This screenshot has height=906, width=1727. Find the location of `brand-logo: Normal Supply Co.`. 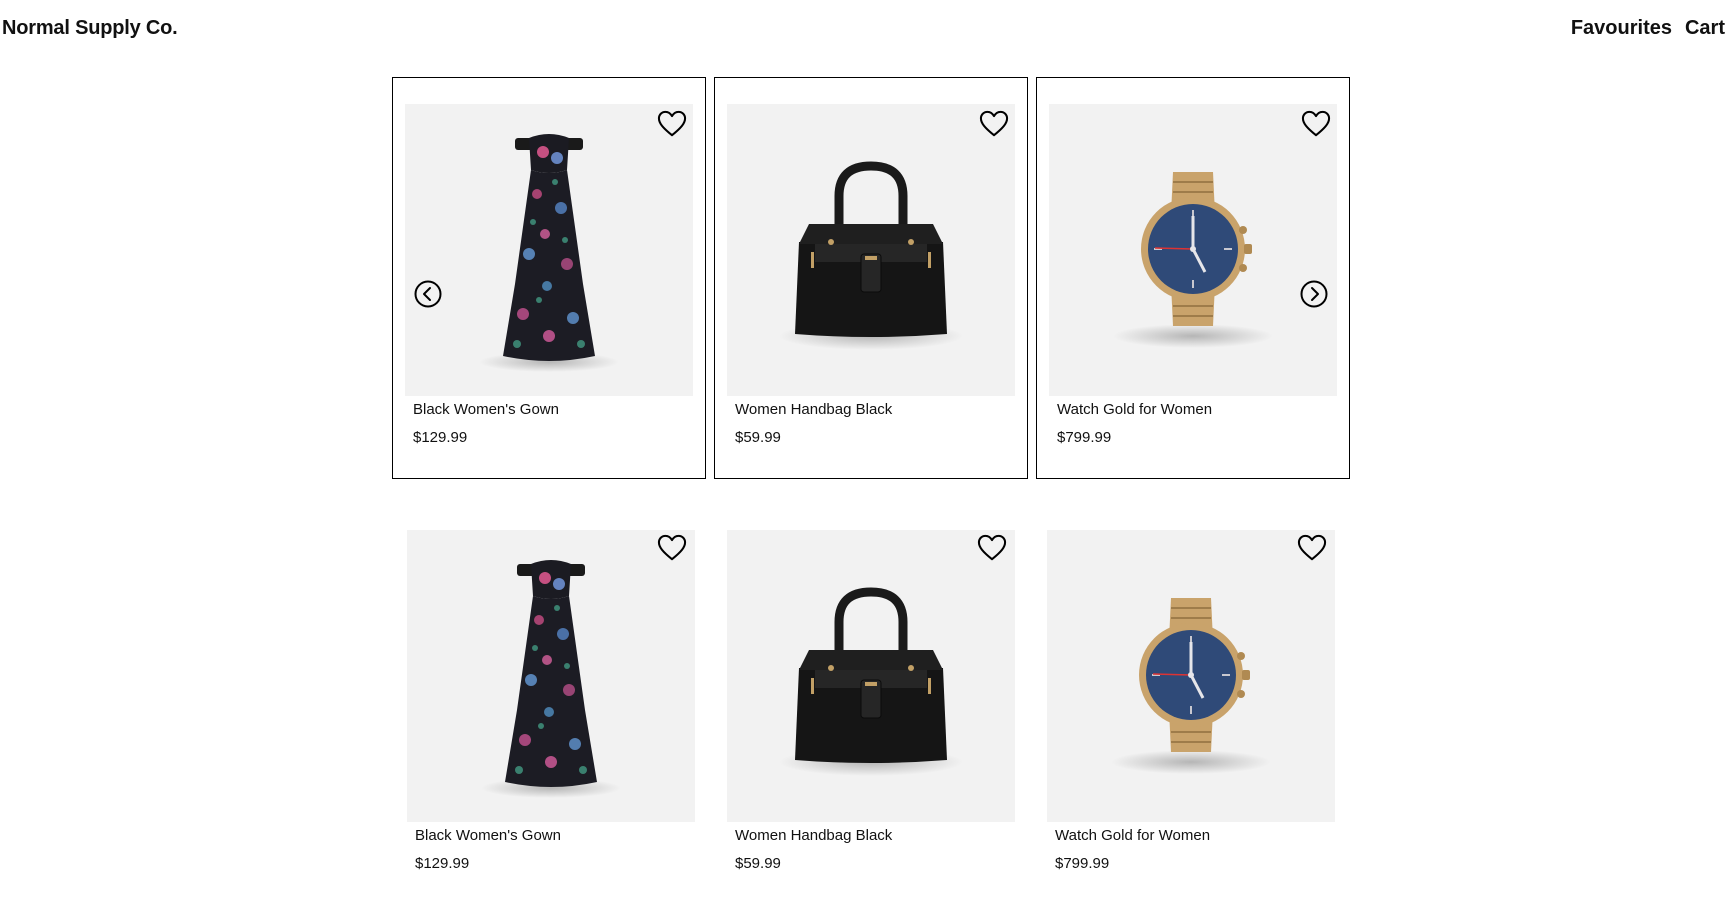

brand-logo: Normal Supply Co. is located at coordinates (90, 28).